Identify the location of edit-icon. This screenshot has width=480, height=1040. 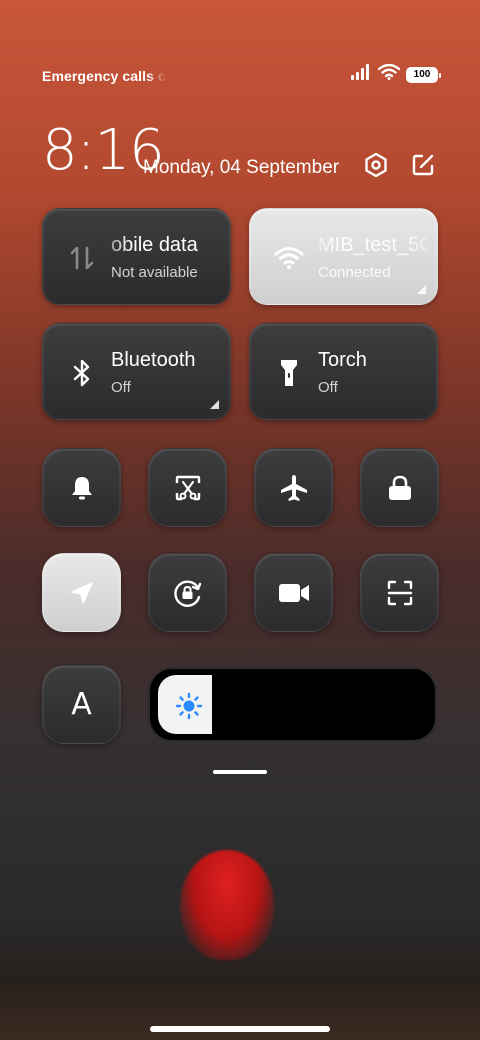
(423, 165).